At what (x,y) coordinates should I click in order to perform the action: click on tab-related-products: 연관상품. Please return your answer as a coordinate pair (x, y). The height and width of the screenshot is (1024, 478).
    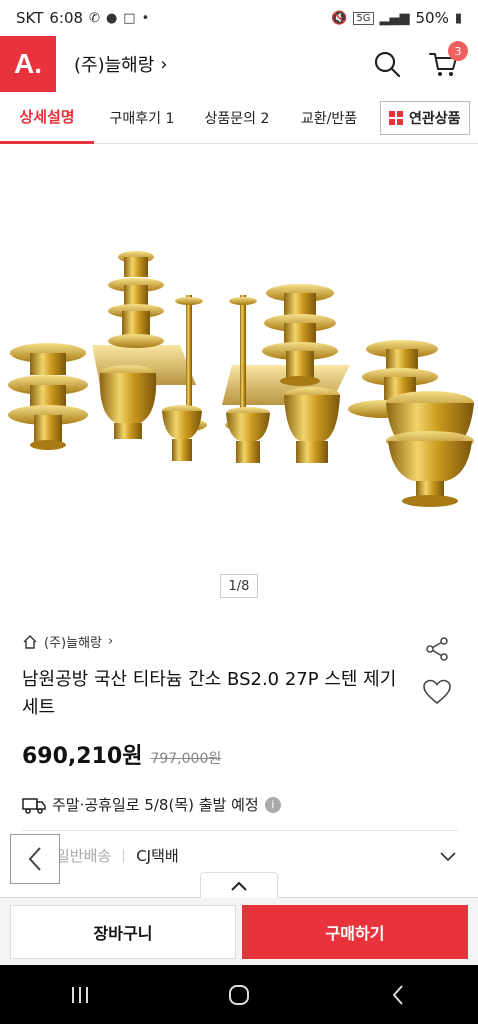
    Looking at the image, I should click on (425, 117).